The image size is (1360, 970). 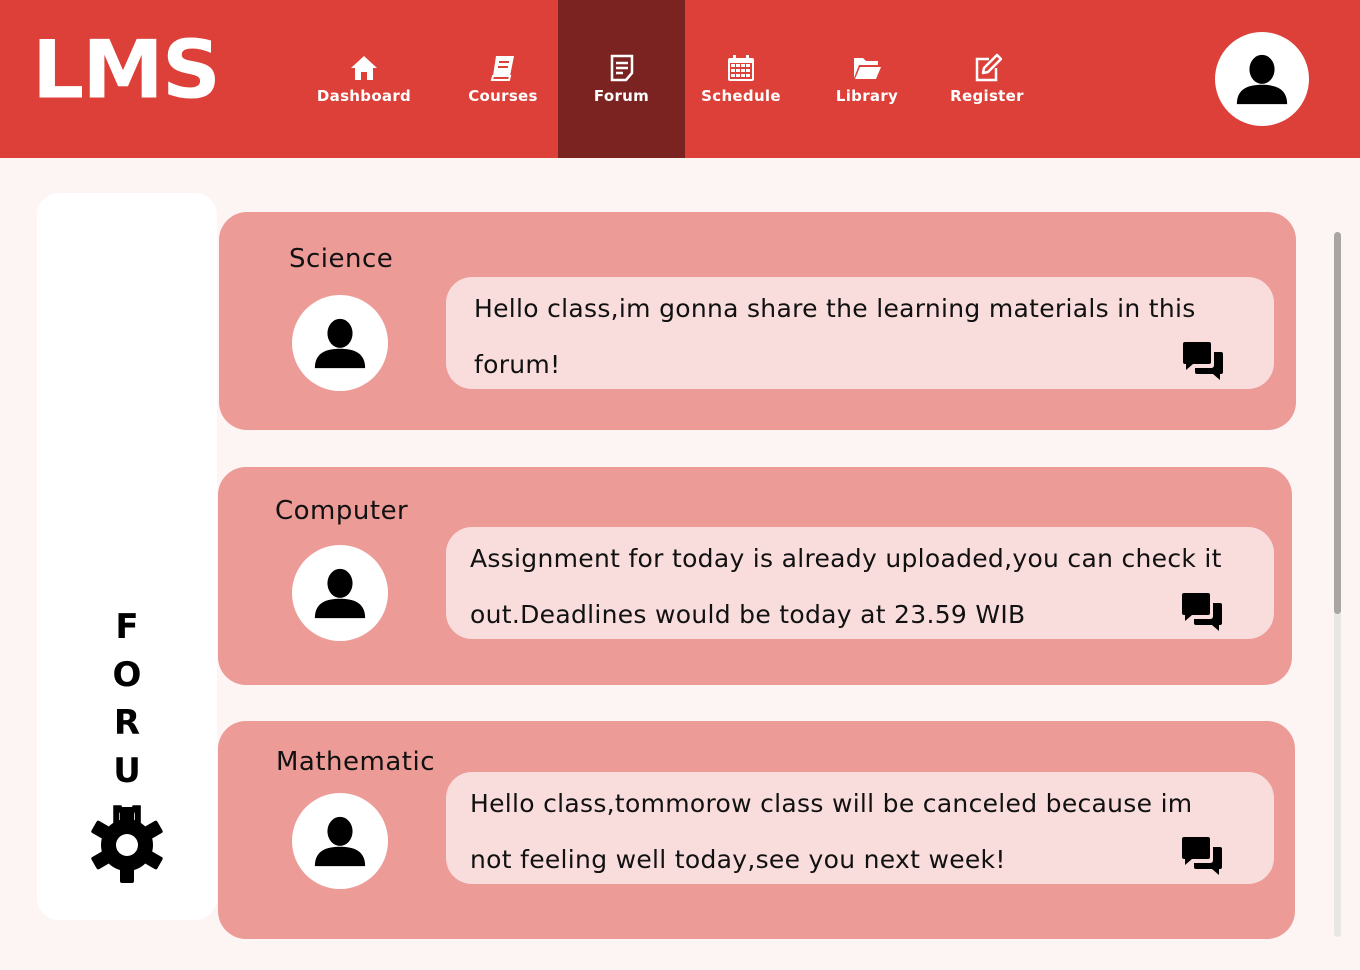 I want to click on nav-dashboard-label: Dashboard, so click(x=364, y=96).